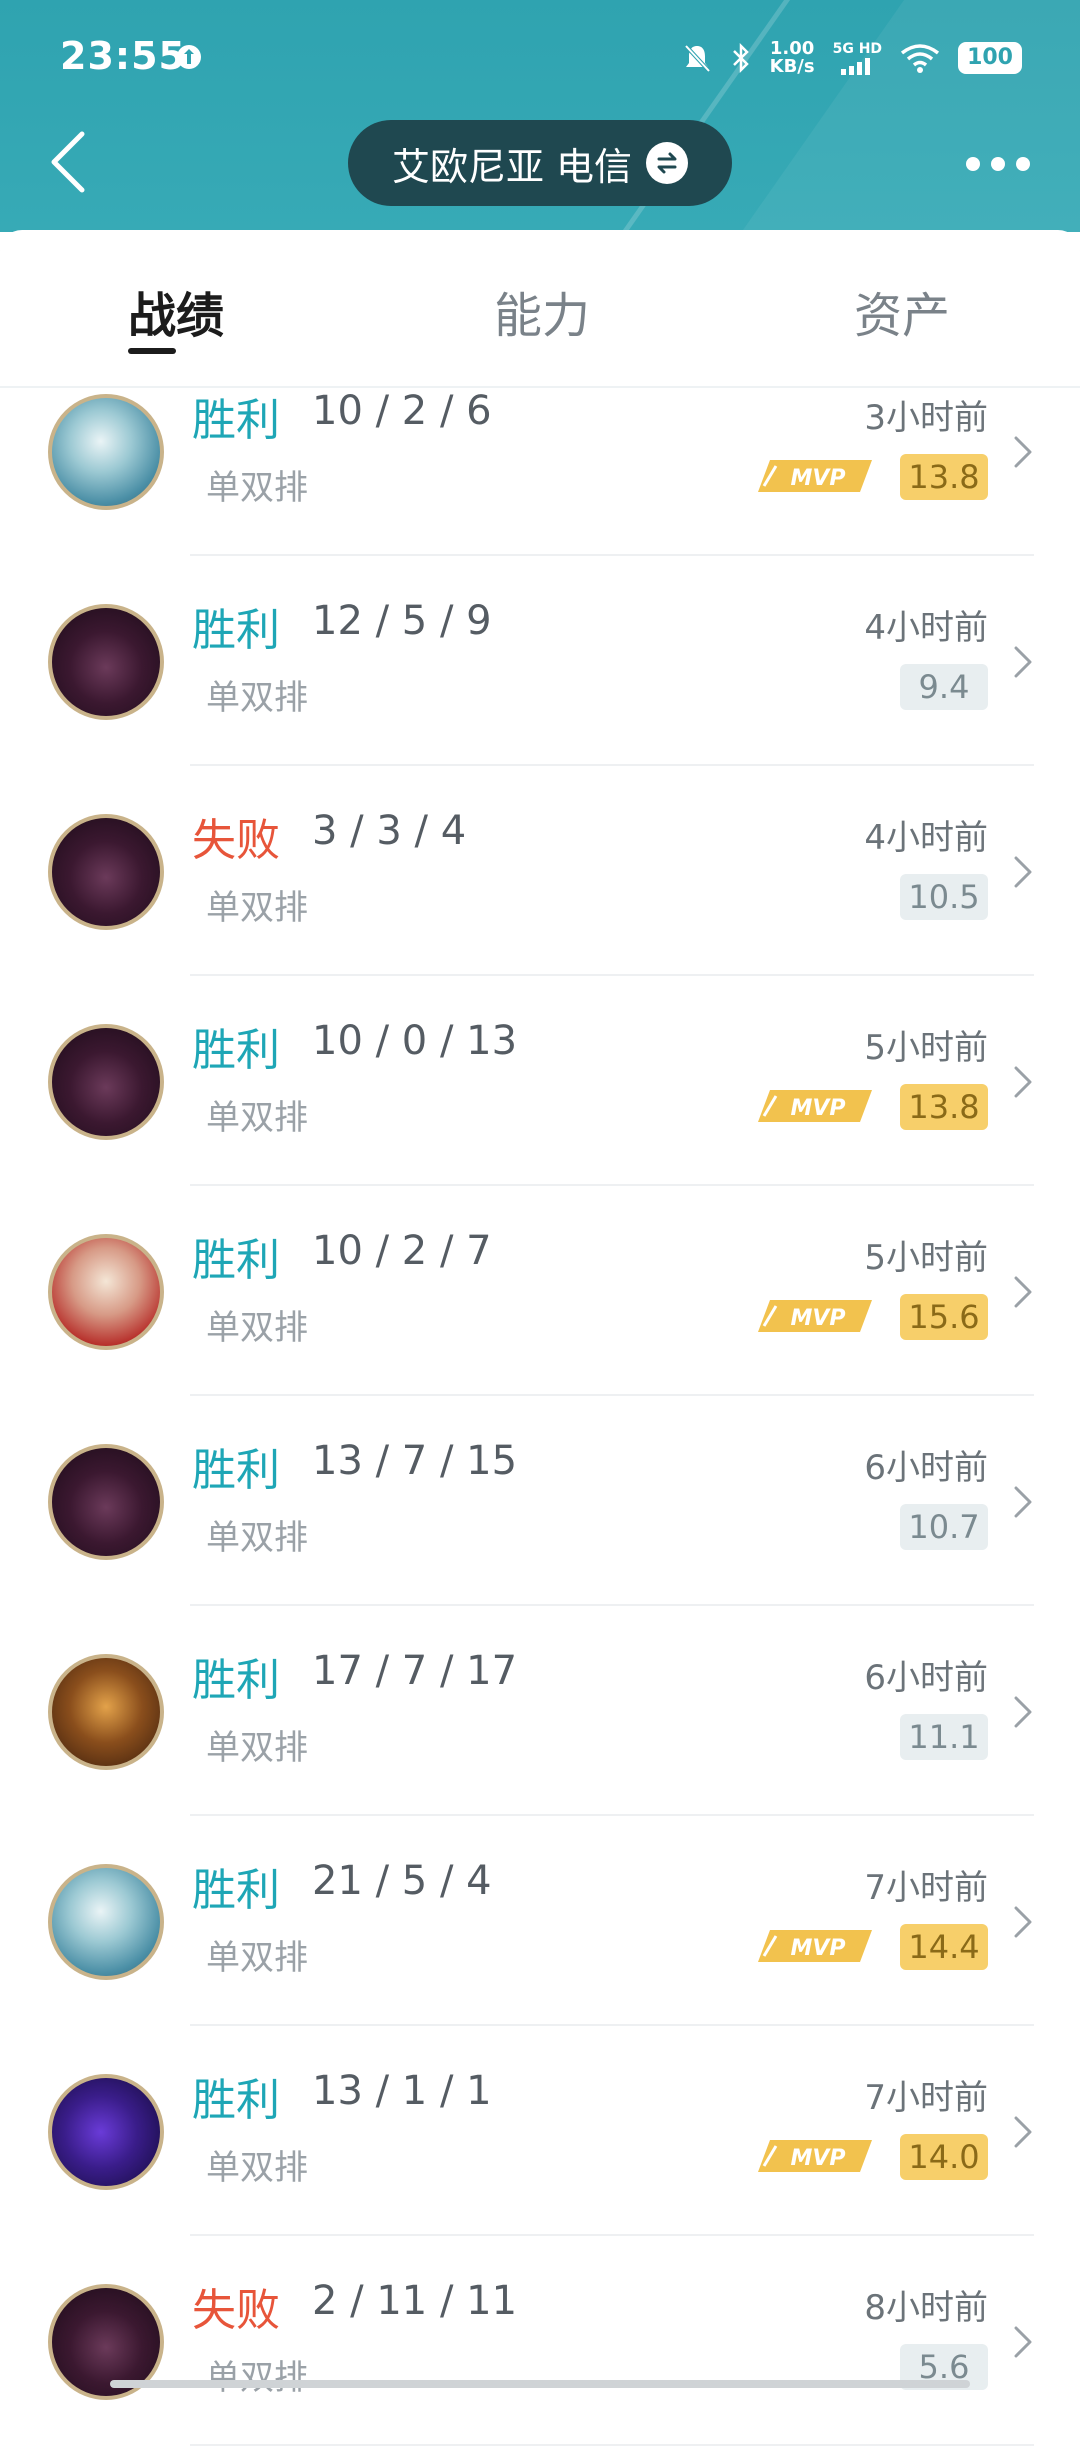 The width and height of the screenshot is (1080, 2446). What do you see at coordinates (540, 1501) in the screenshot?
I see `match-row: 胜利 13 / 7 / 15 单双排 6小时前 10.7` at bounding box center [540, 1501].